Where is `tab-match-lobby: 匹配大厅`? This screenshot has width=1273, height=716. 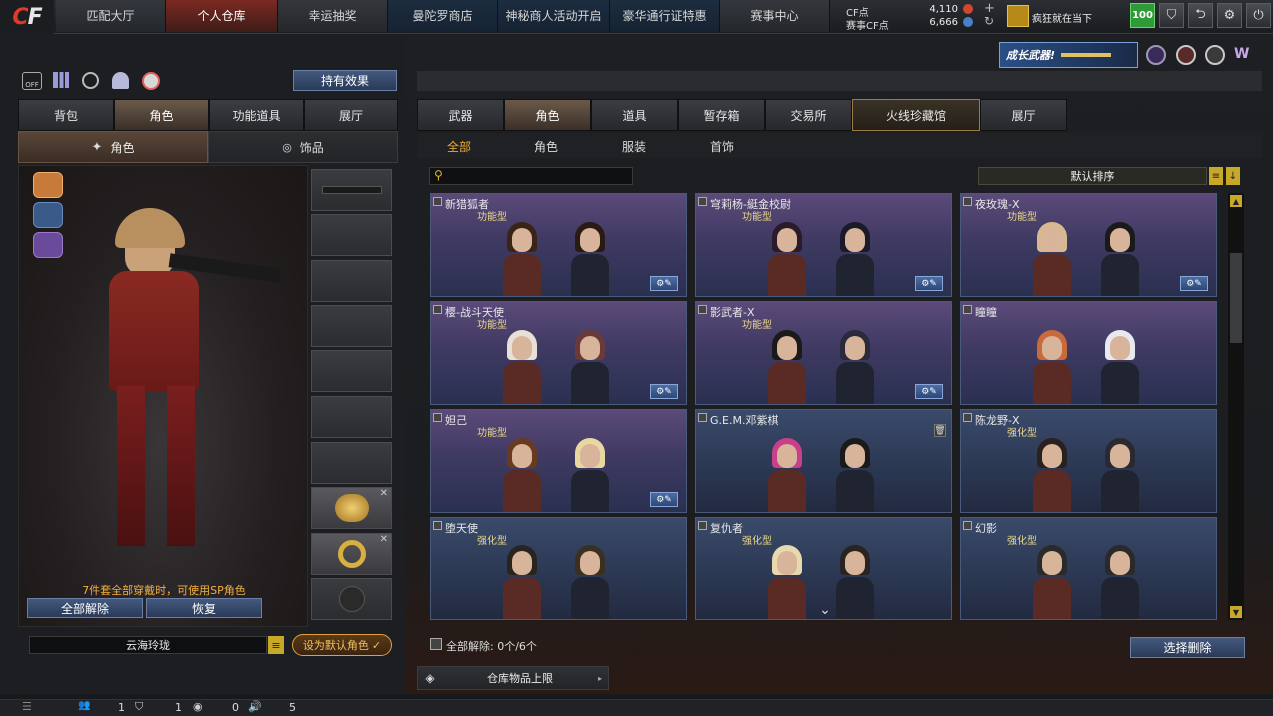
tab-match-lobby: 匹配大厅 is located at coordinates (111, 16).